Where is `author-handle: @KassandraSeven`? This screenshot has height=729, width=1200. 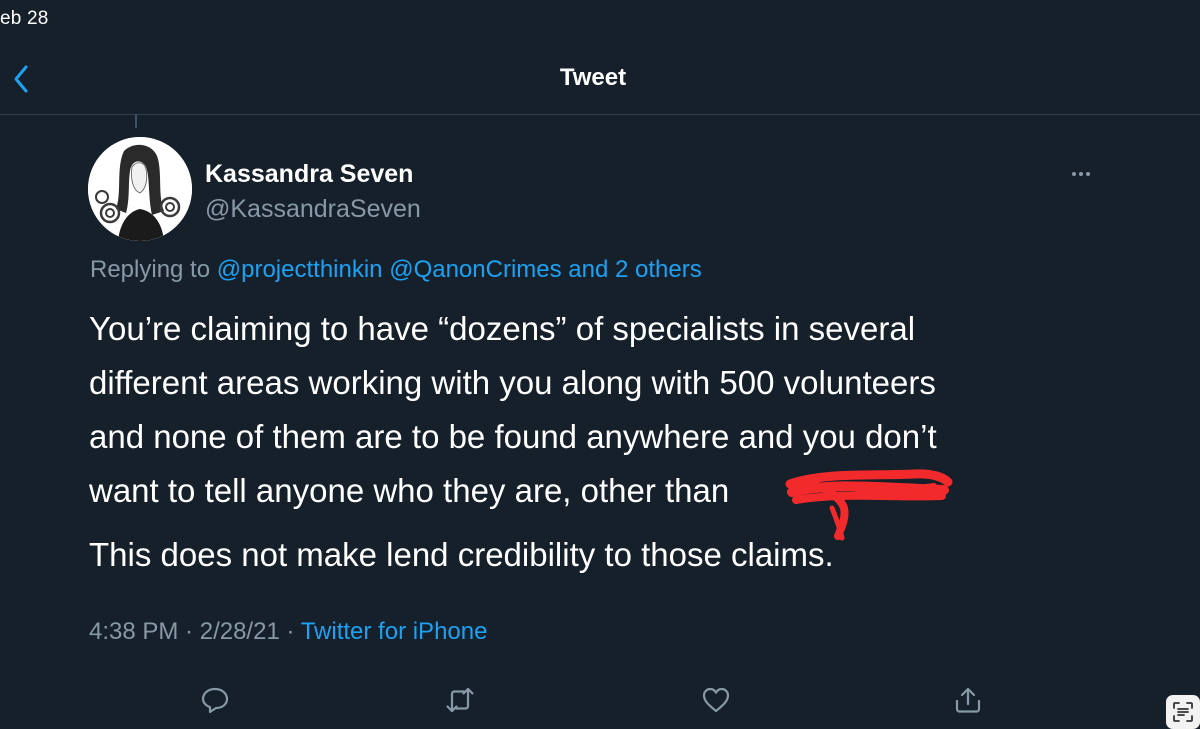 author-handle: @KassandraSeven is located at coordinates (313, 209).